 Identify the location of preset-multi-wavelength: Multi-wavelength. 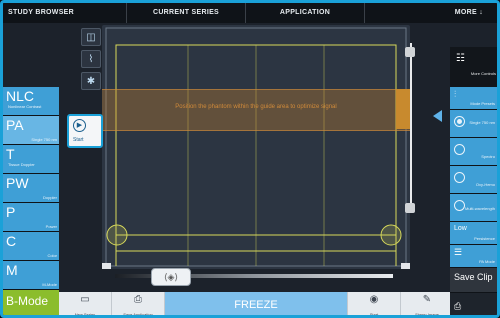
(473, 208).